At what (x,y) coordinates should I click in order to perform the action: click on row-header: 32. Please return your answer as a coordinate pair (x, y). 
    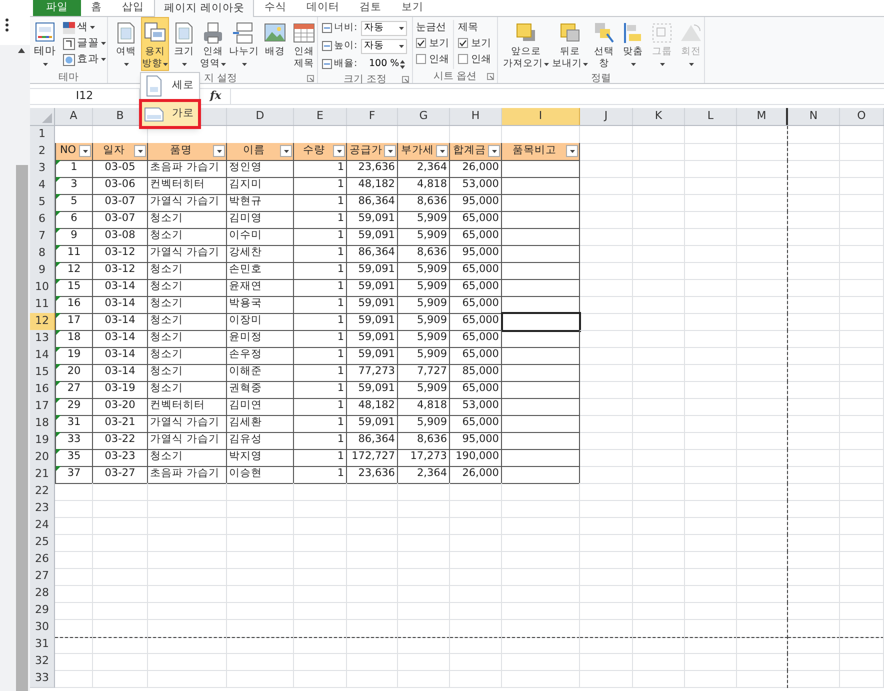
    Looking at the image, I should click on (42, 661).